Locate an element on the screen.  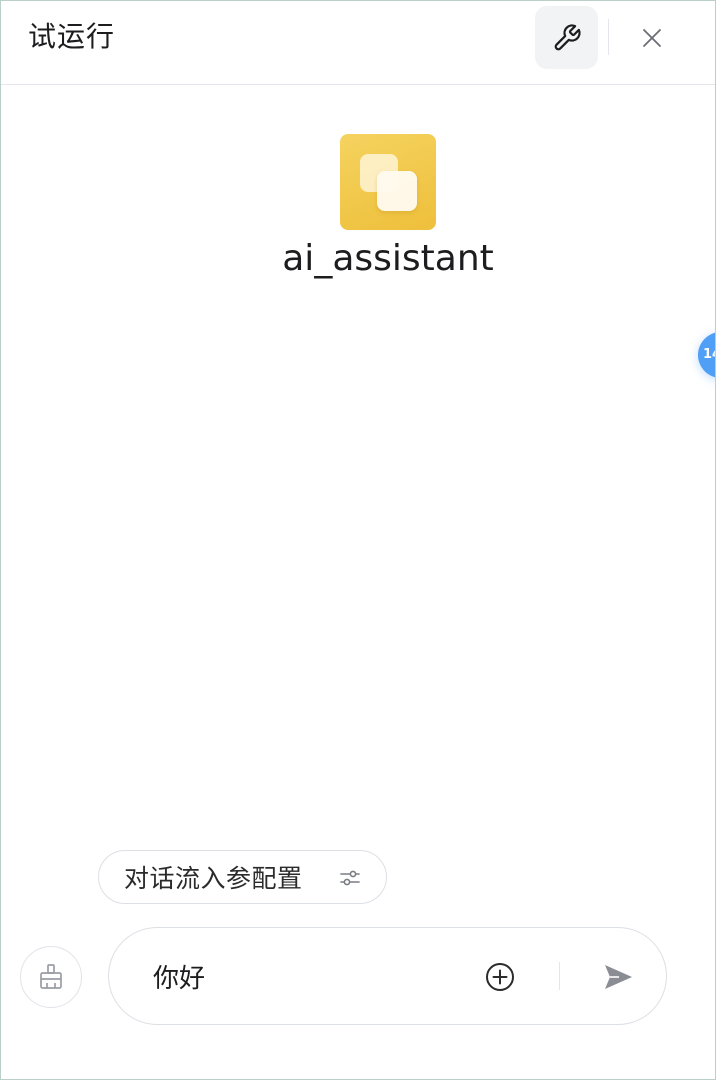
flow-input-params-label: 对话流入参配置 is located at coordinates (213, 878).